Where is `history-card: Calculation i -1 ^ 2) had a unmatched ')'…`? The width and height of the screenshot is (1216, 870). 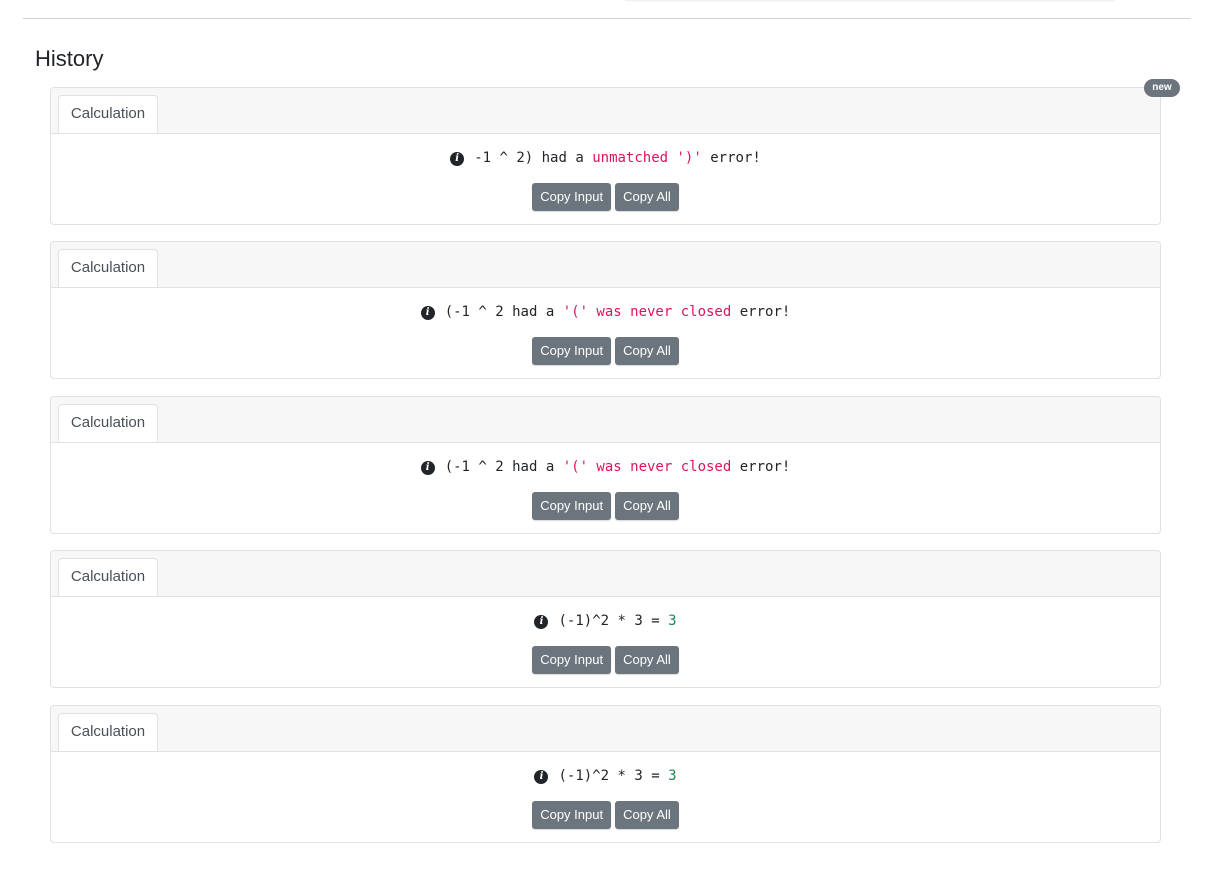
history-card: Calculation i -1 ^ 2) had a unmatched ')'… is located at coordinates (605, 156).